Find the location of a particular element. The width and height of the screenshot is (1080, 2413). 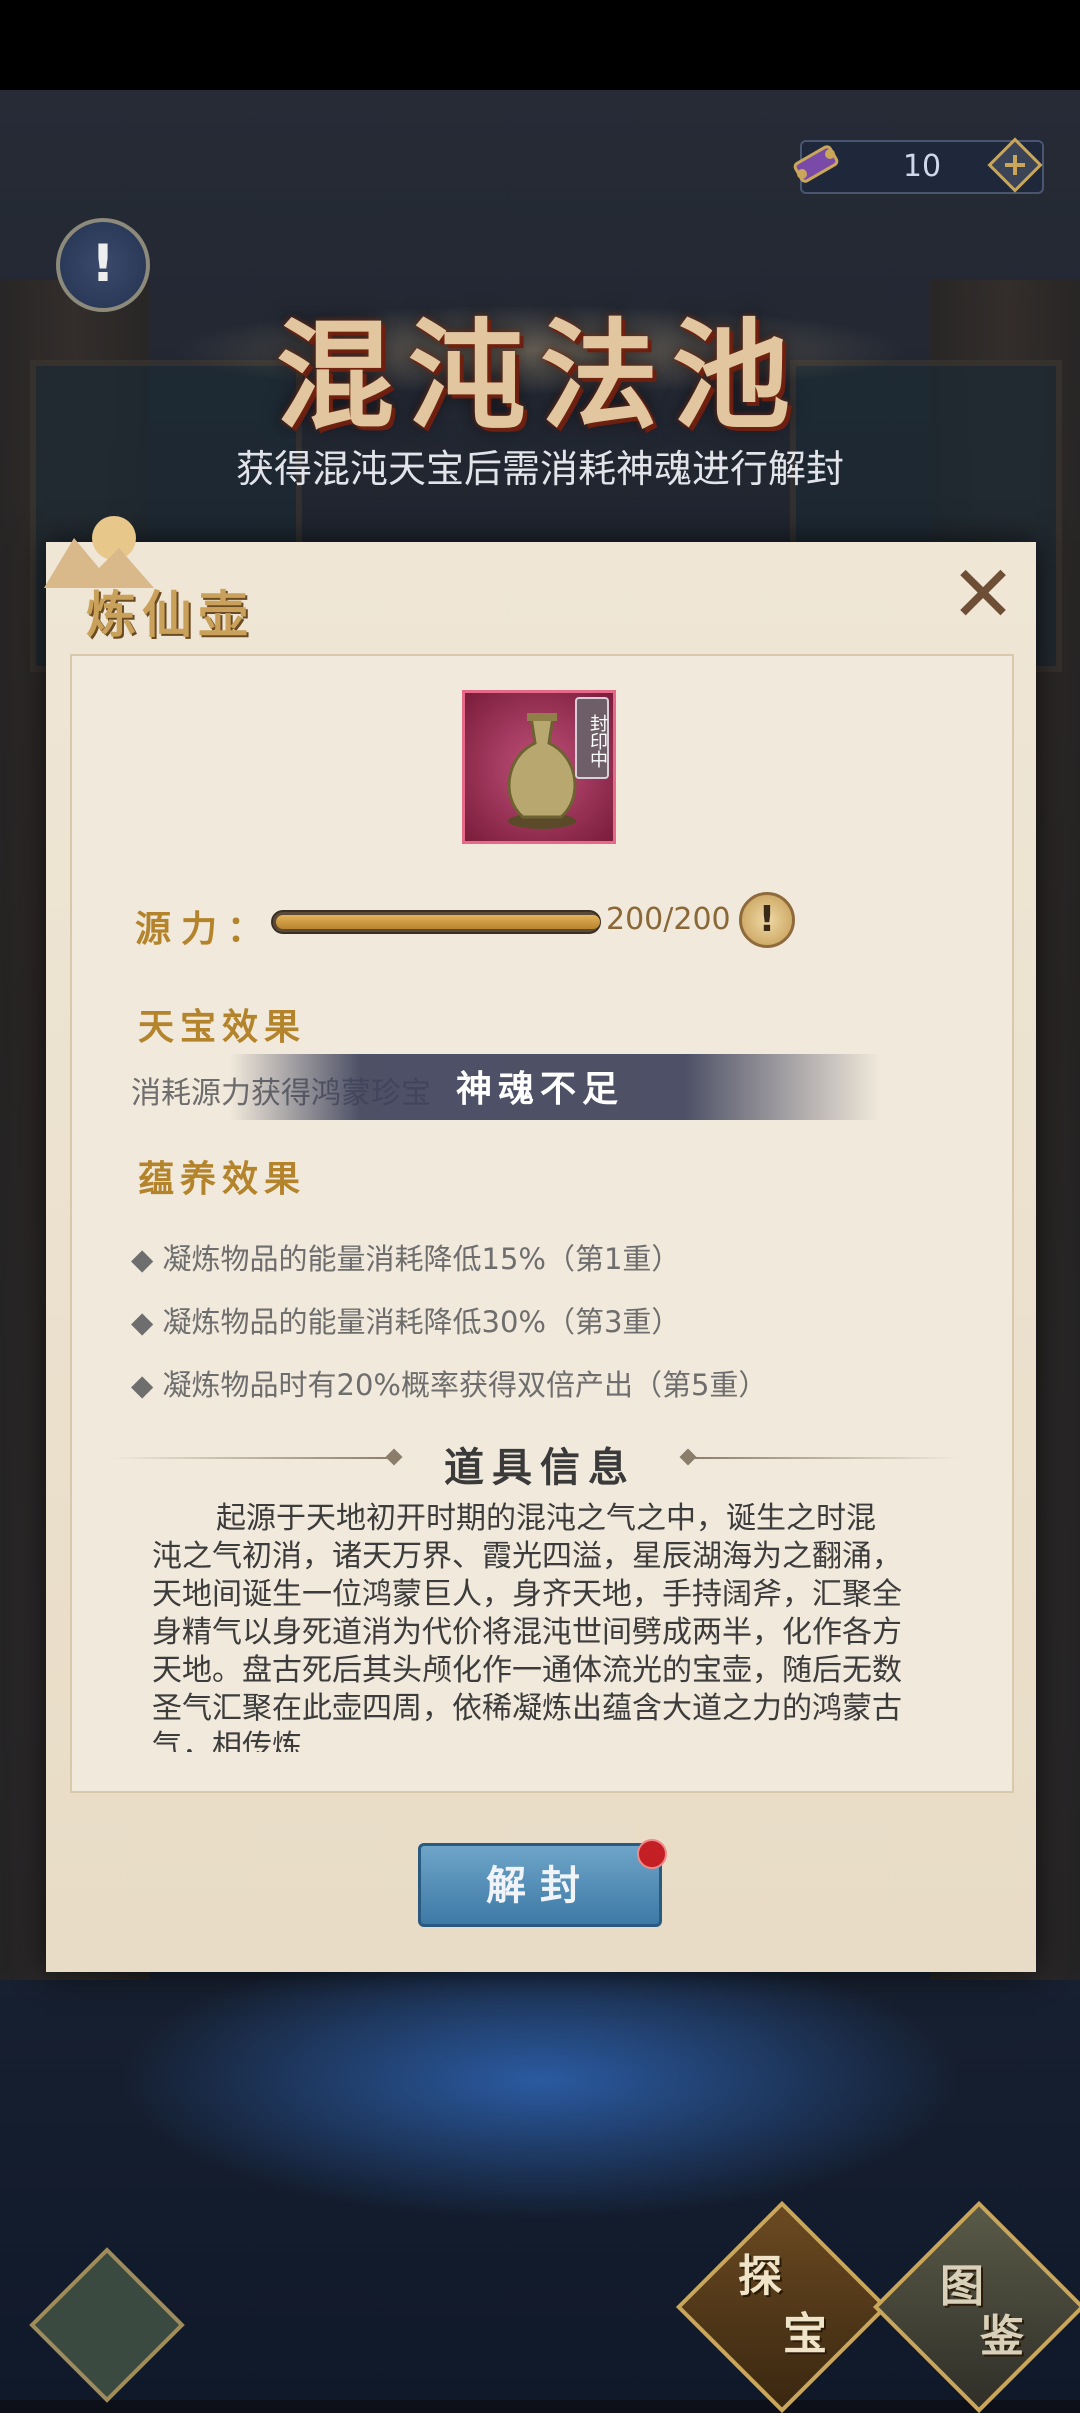

atlas-label-b: 鉴 is located at coordinates (1002, 2336).